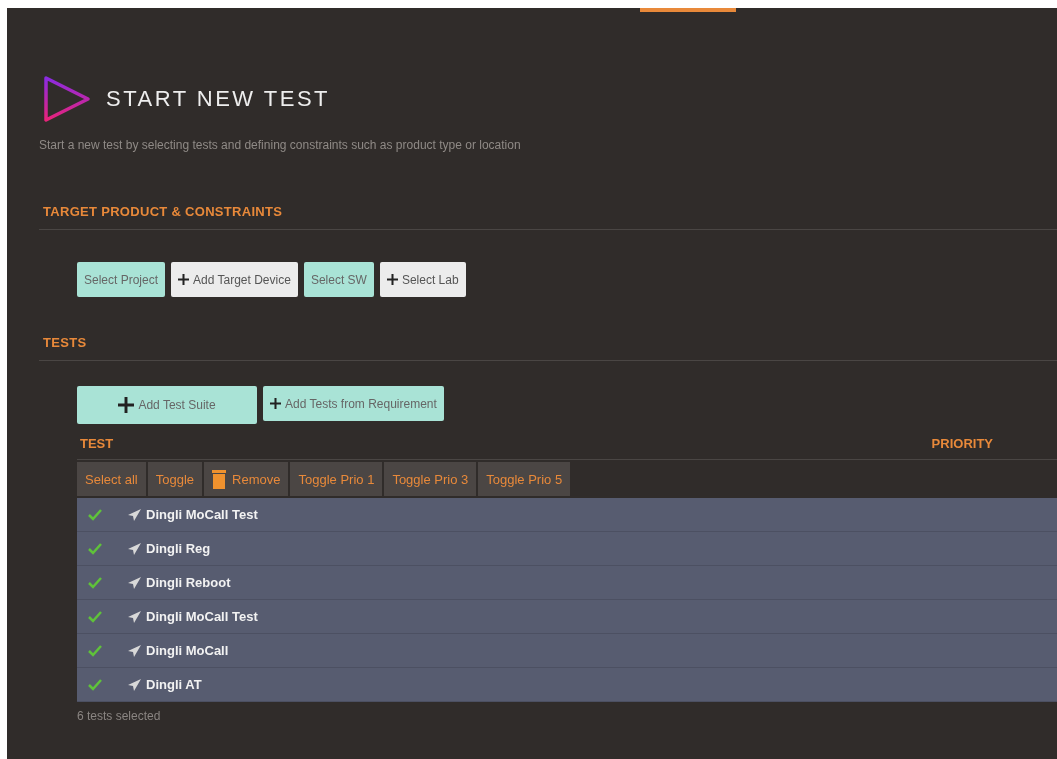  I want to click on page-description: Start a new test by selecting tests and defining constraints such as product type or location, so click(280, 145).